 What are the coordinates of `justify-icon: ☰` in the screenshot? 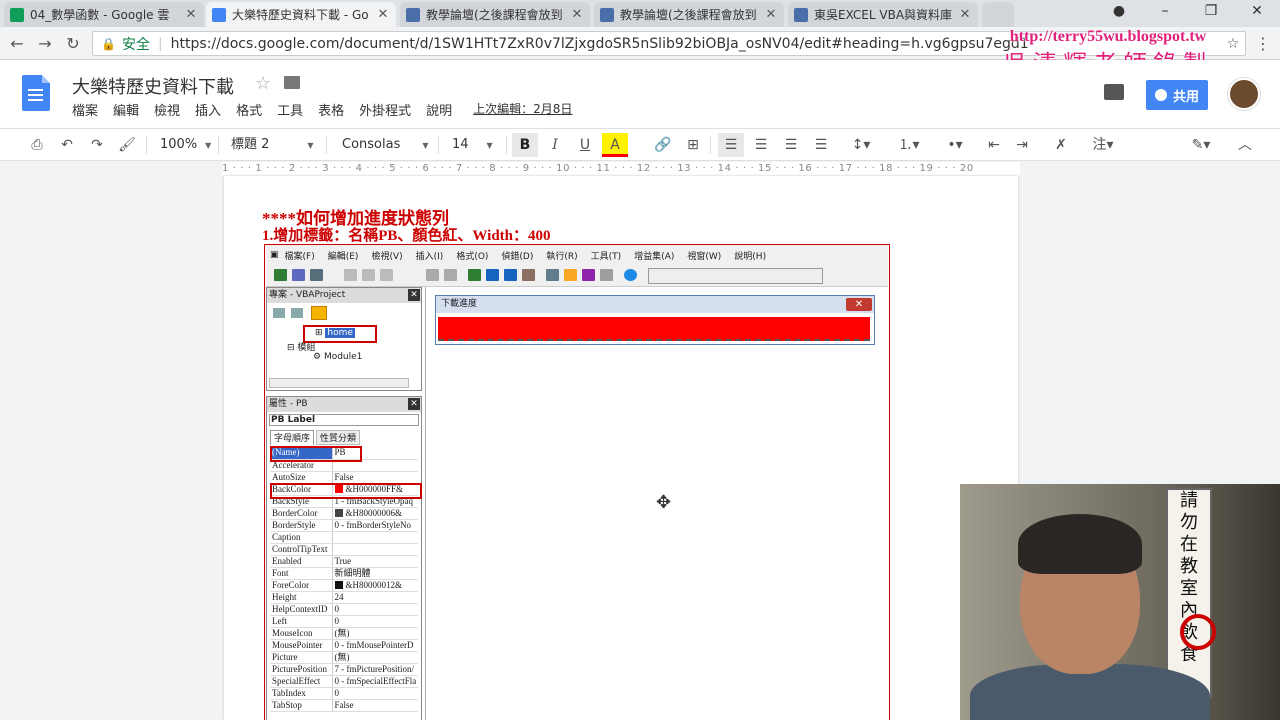 It's located at (821, 145).